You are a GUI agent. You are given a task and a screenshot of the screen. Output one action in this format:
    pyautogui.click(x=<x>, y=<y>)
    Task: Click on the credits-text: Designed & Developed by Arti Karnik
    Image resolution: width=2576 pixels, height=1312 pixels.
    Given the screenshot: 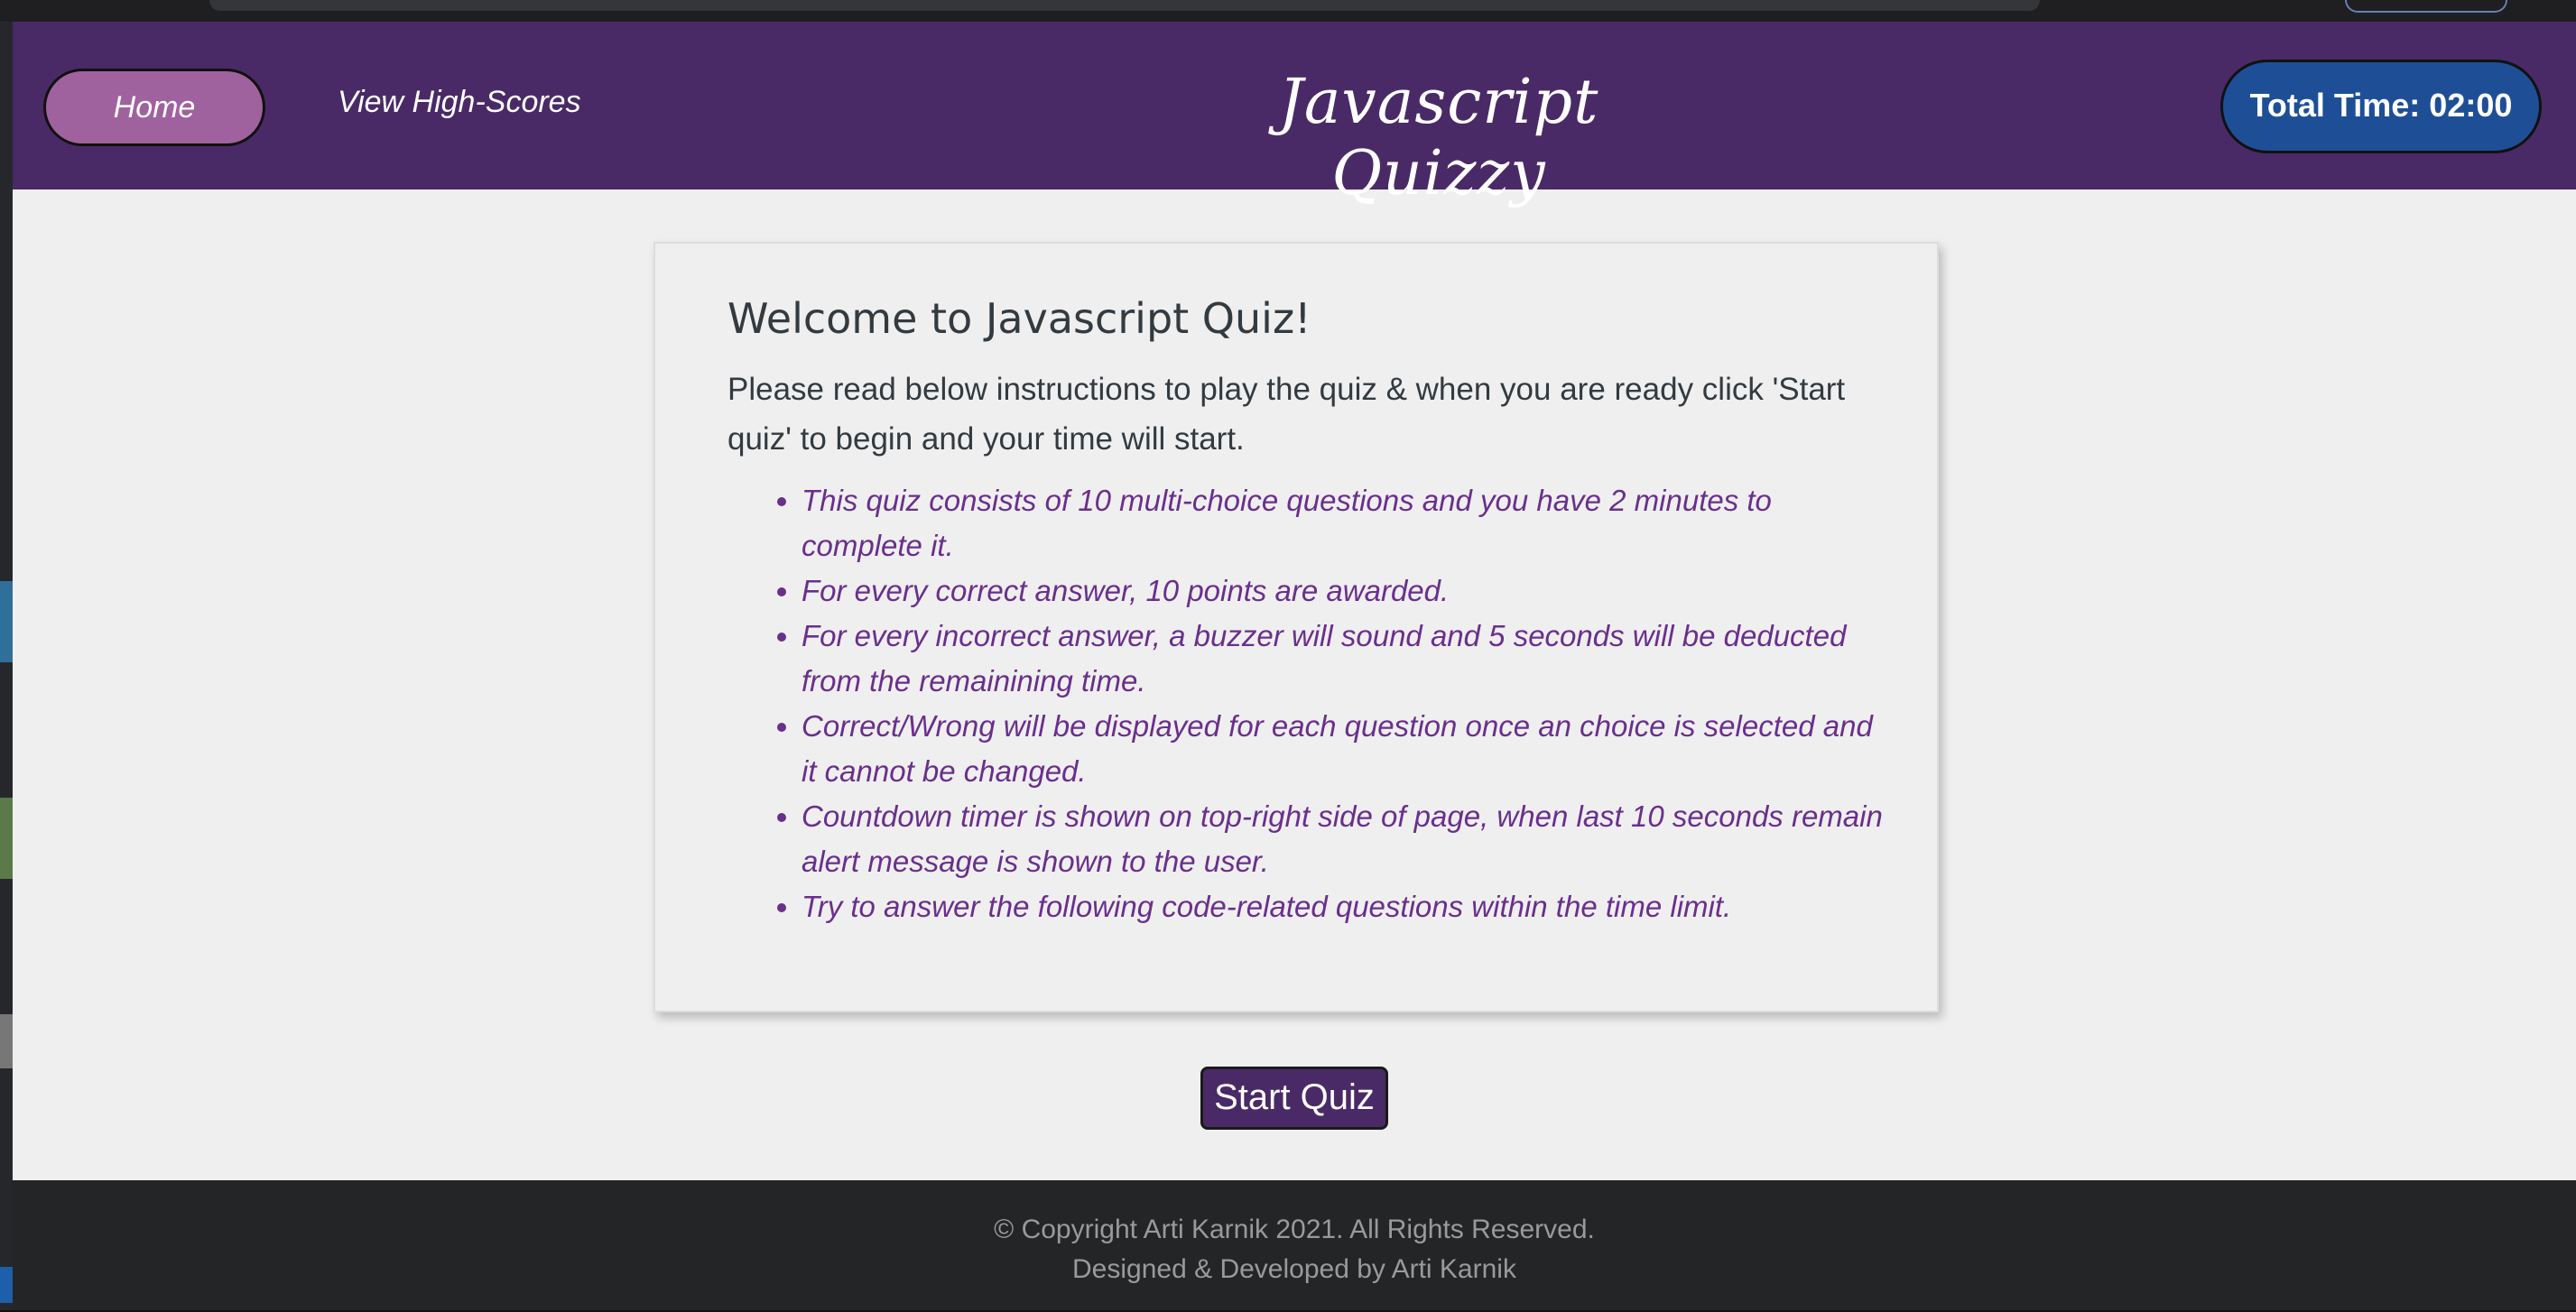 What is the action you would take?
    pyautogui.click(x=1294, y=1269)
    